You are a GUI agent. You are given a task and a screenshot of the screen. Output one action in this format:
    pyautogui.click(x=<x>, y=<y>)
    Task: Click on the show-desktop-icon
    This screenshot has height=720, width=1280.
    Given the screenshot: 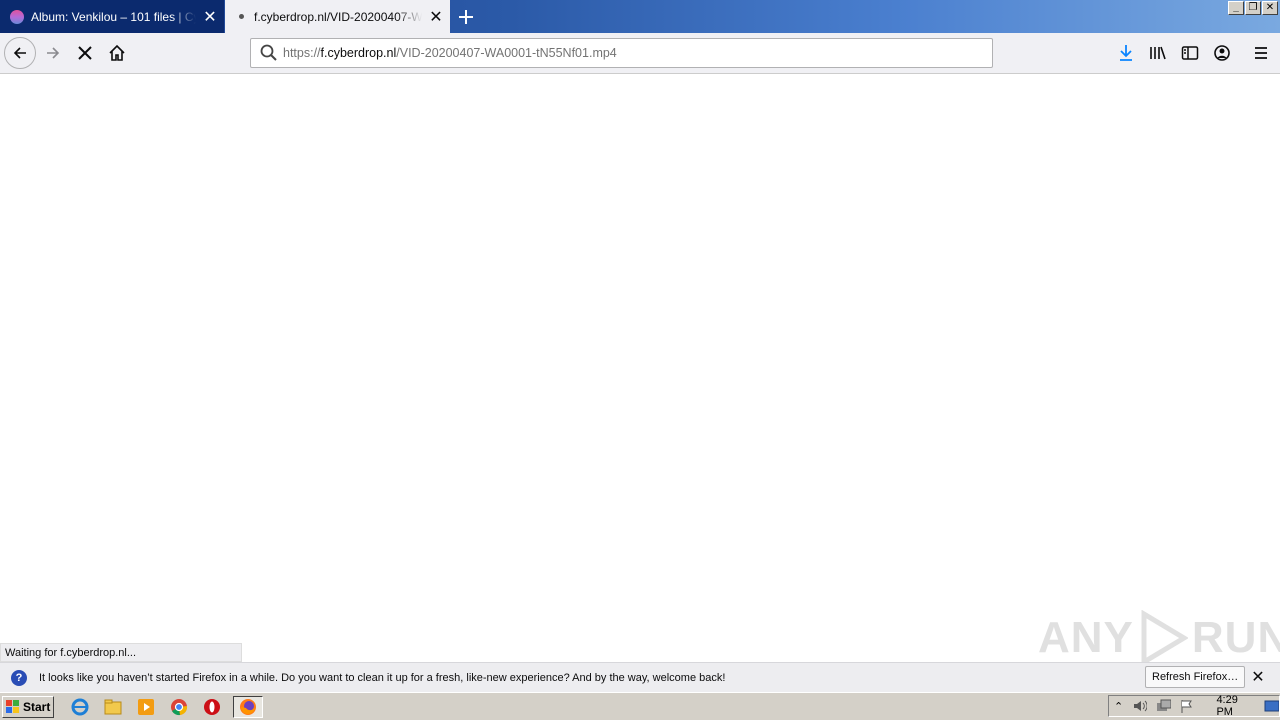 What is the action you would take?
    pyautogui.click(x=1271, y=706)
    